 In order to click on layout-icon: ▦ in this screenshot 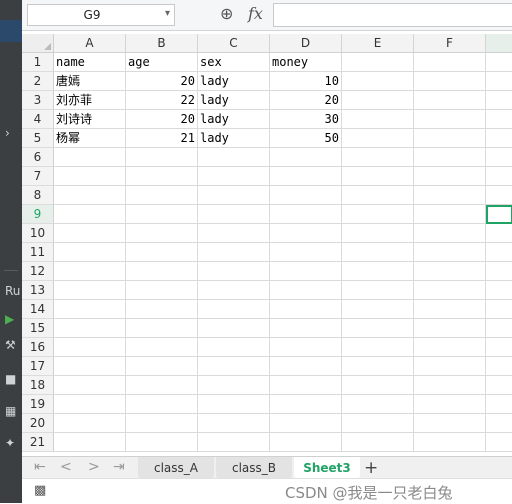, I will do `click(10, 411)`.